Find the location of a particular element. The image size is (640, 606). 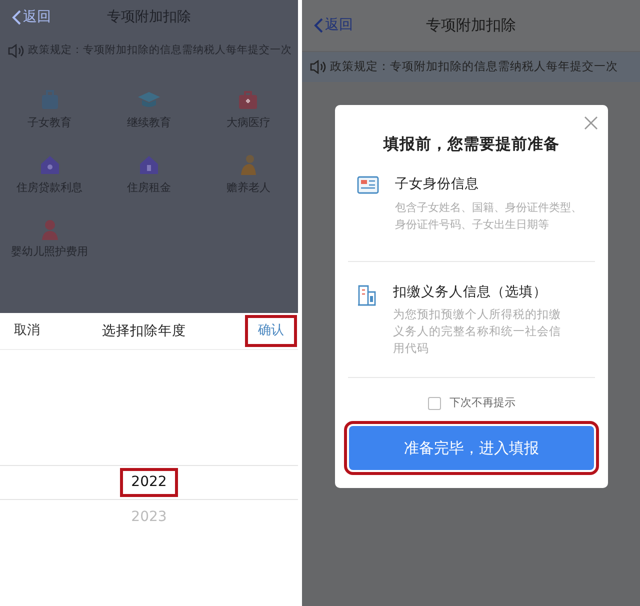

picker-title: 选择扣除年度 is located at coordinates (144, 331).